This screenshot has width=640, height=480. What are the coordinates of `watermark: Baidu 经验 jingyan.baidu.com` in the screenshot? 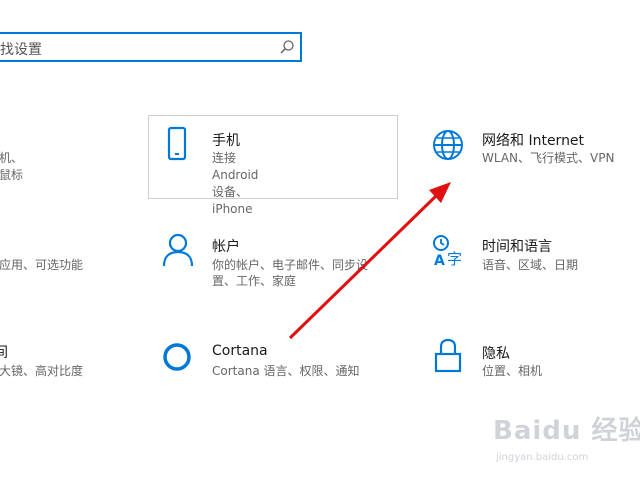 It's located at (564, 437).